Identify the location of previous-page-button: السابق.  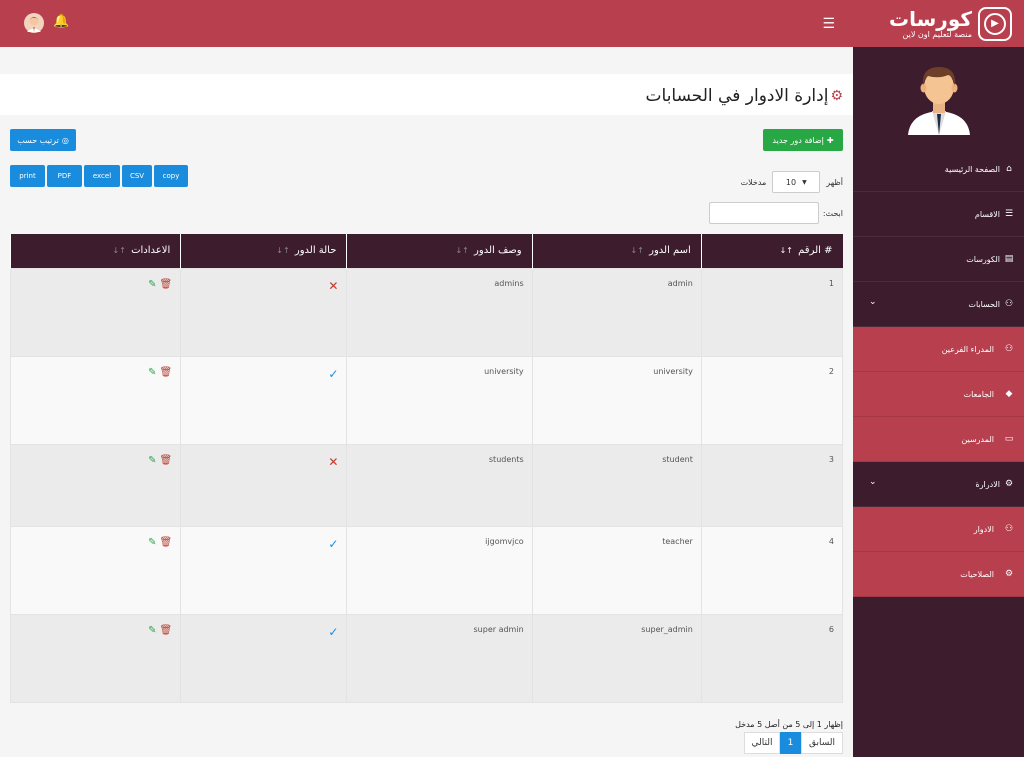
(822, 743).